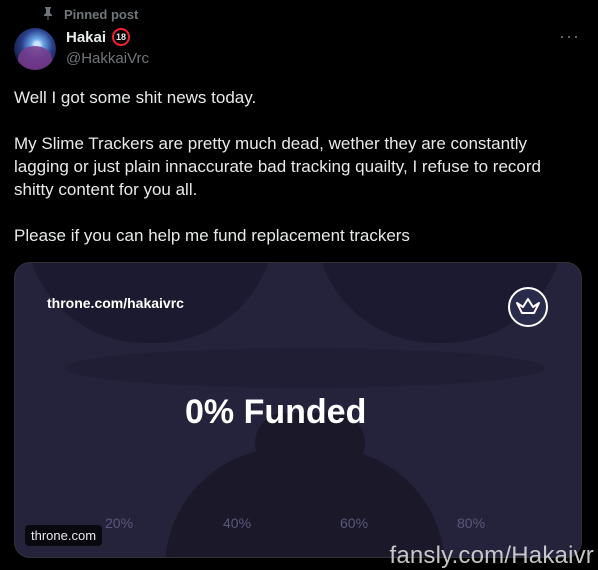  I want to click on more-icon: ···, so click(569, 36).